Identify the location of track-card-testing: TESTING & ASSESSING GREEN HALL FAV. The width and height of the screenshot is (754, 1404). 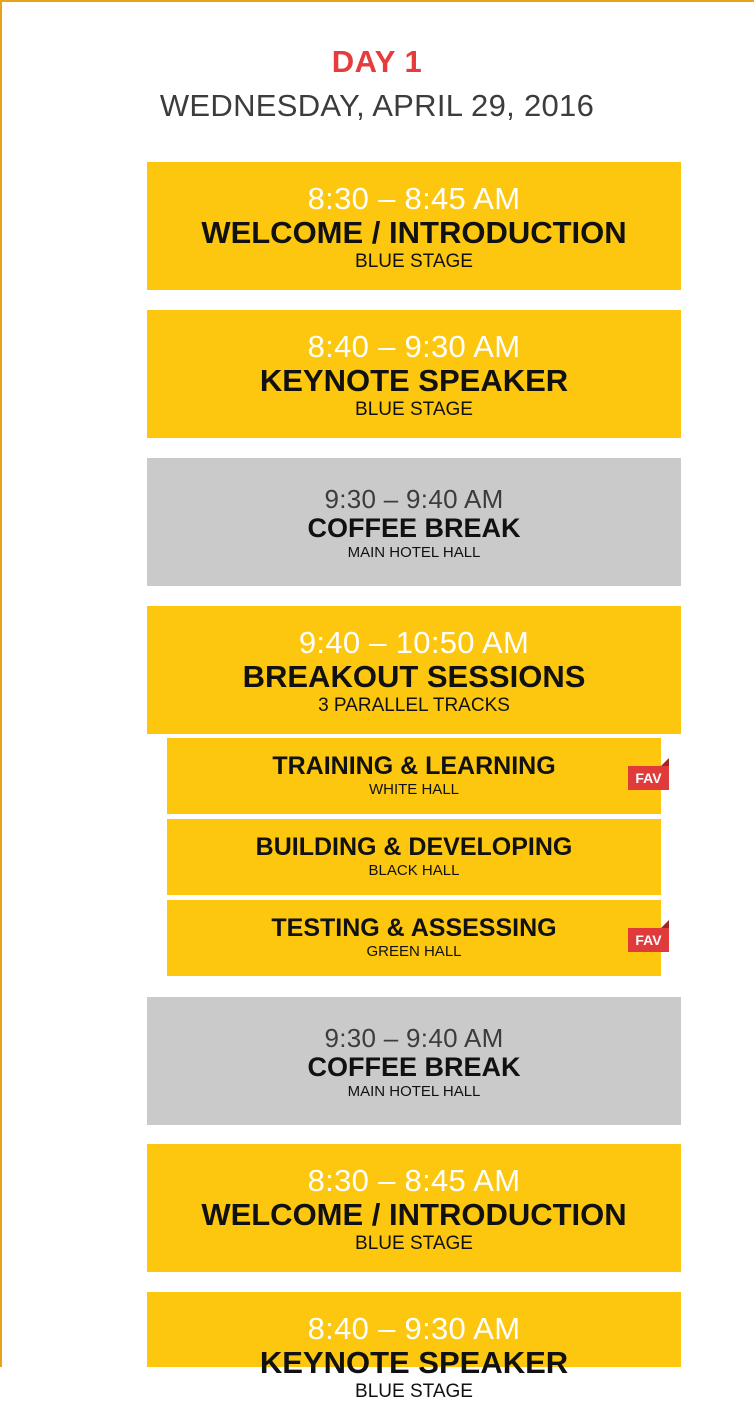
(418, 938).